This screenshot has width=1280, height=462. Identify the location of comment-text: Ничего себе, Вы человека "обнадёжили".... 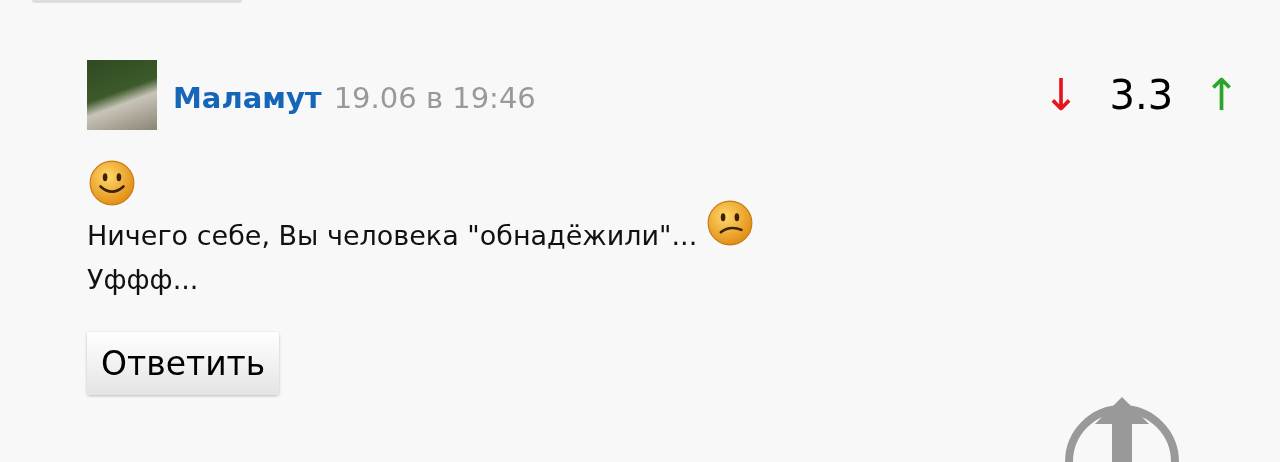
(392, 236).